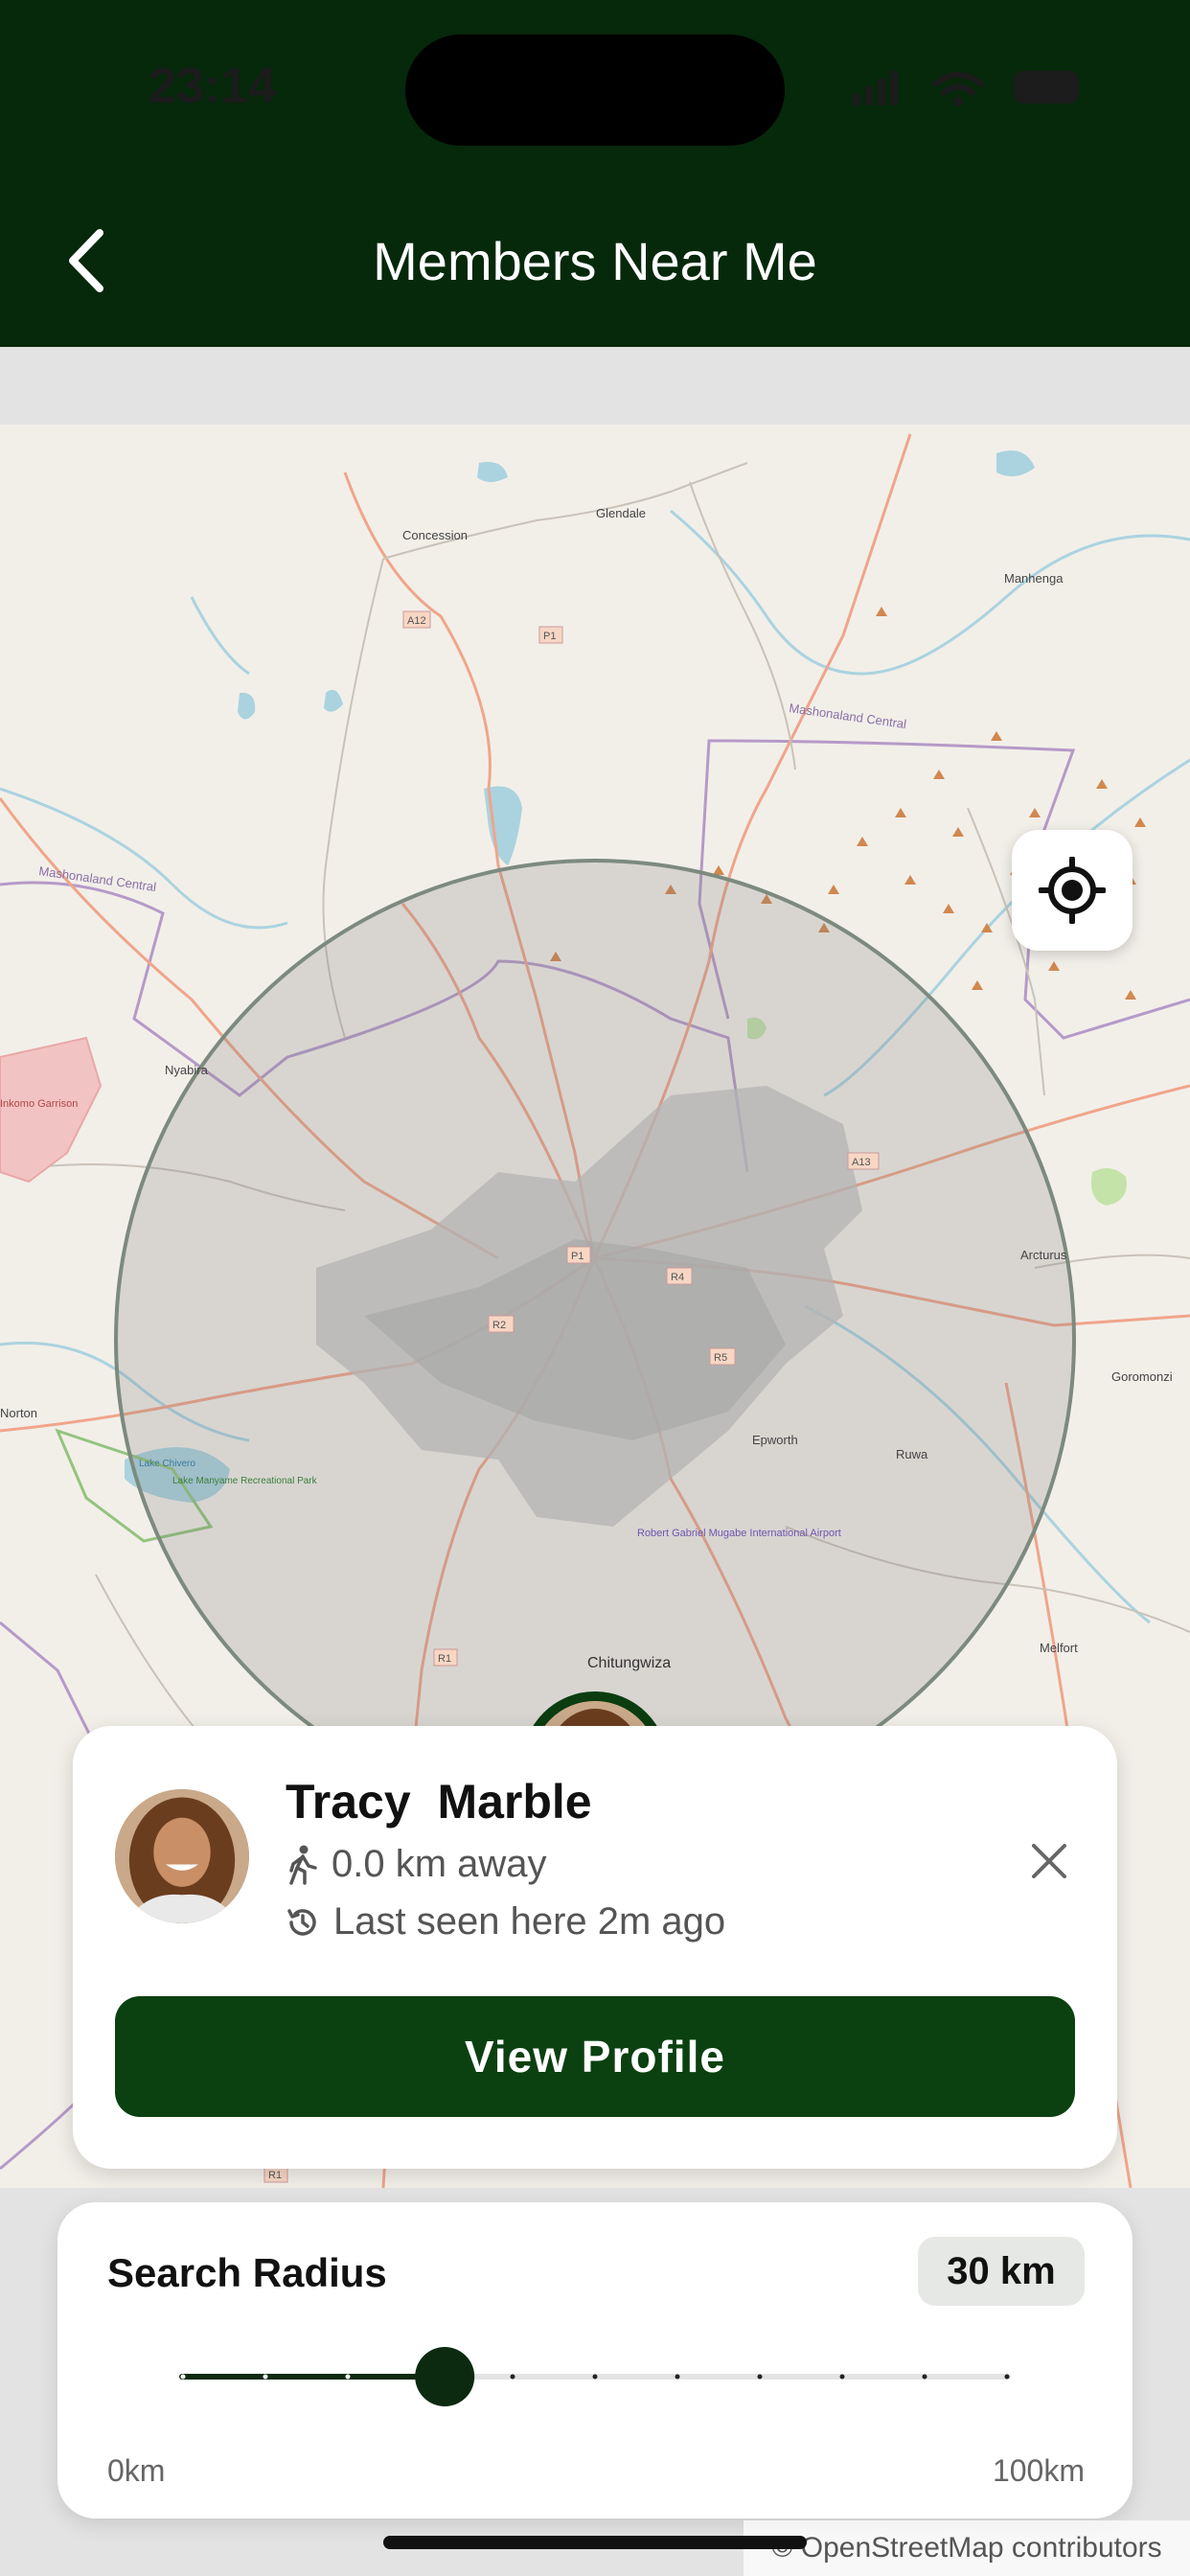 Image resolution: width=1190 pixels, height=2576 pixels. Describe the element at coordinates (849, 716) in the screenshot. I see `map-label: Mashonaland Central` at that location.